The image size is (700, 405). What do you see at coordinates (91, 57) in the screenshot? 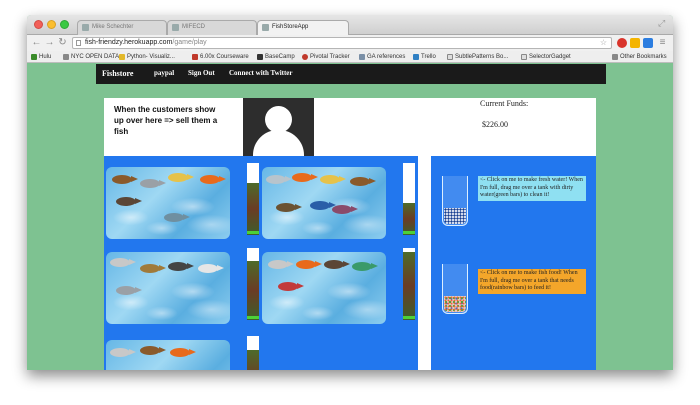
I see `bookmark-item: NYC OPEN DATA` at bounding box center [91, 57].